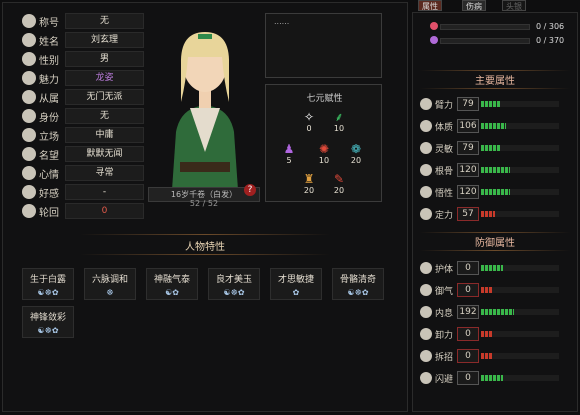  I want to click on tab-injury: 伤病, so click(474, 5).